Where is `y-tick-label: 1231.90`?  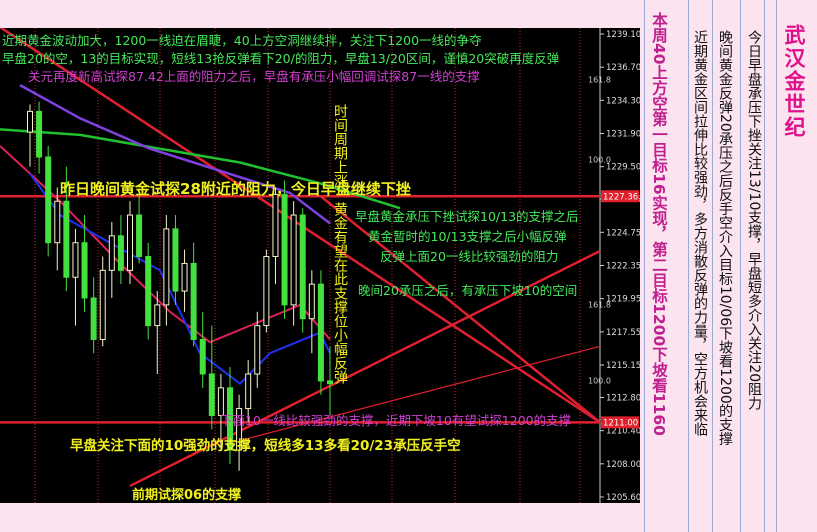
y-tick-label: 1231.90 is located at coordinates (623, 135).